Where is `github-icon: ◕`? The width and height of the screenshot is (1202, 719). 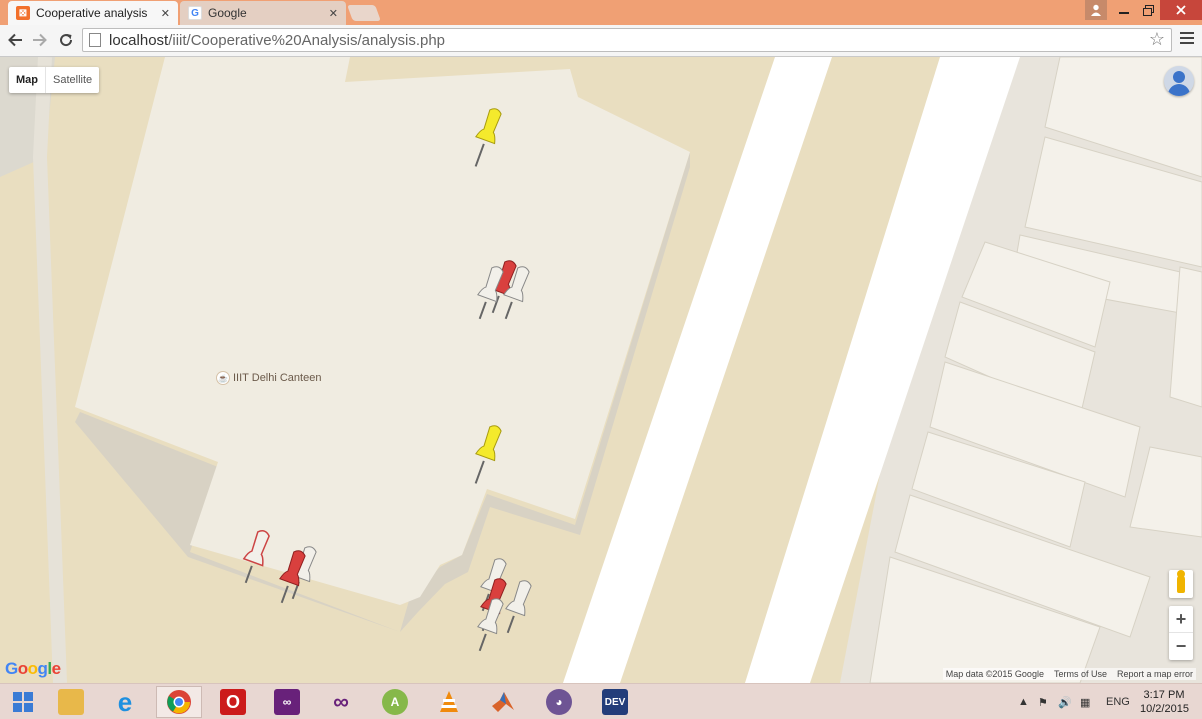
github-icon: ◕ is located at coordinates (559, 702).